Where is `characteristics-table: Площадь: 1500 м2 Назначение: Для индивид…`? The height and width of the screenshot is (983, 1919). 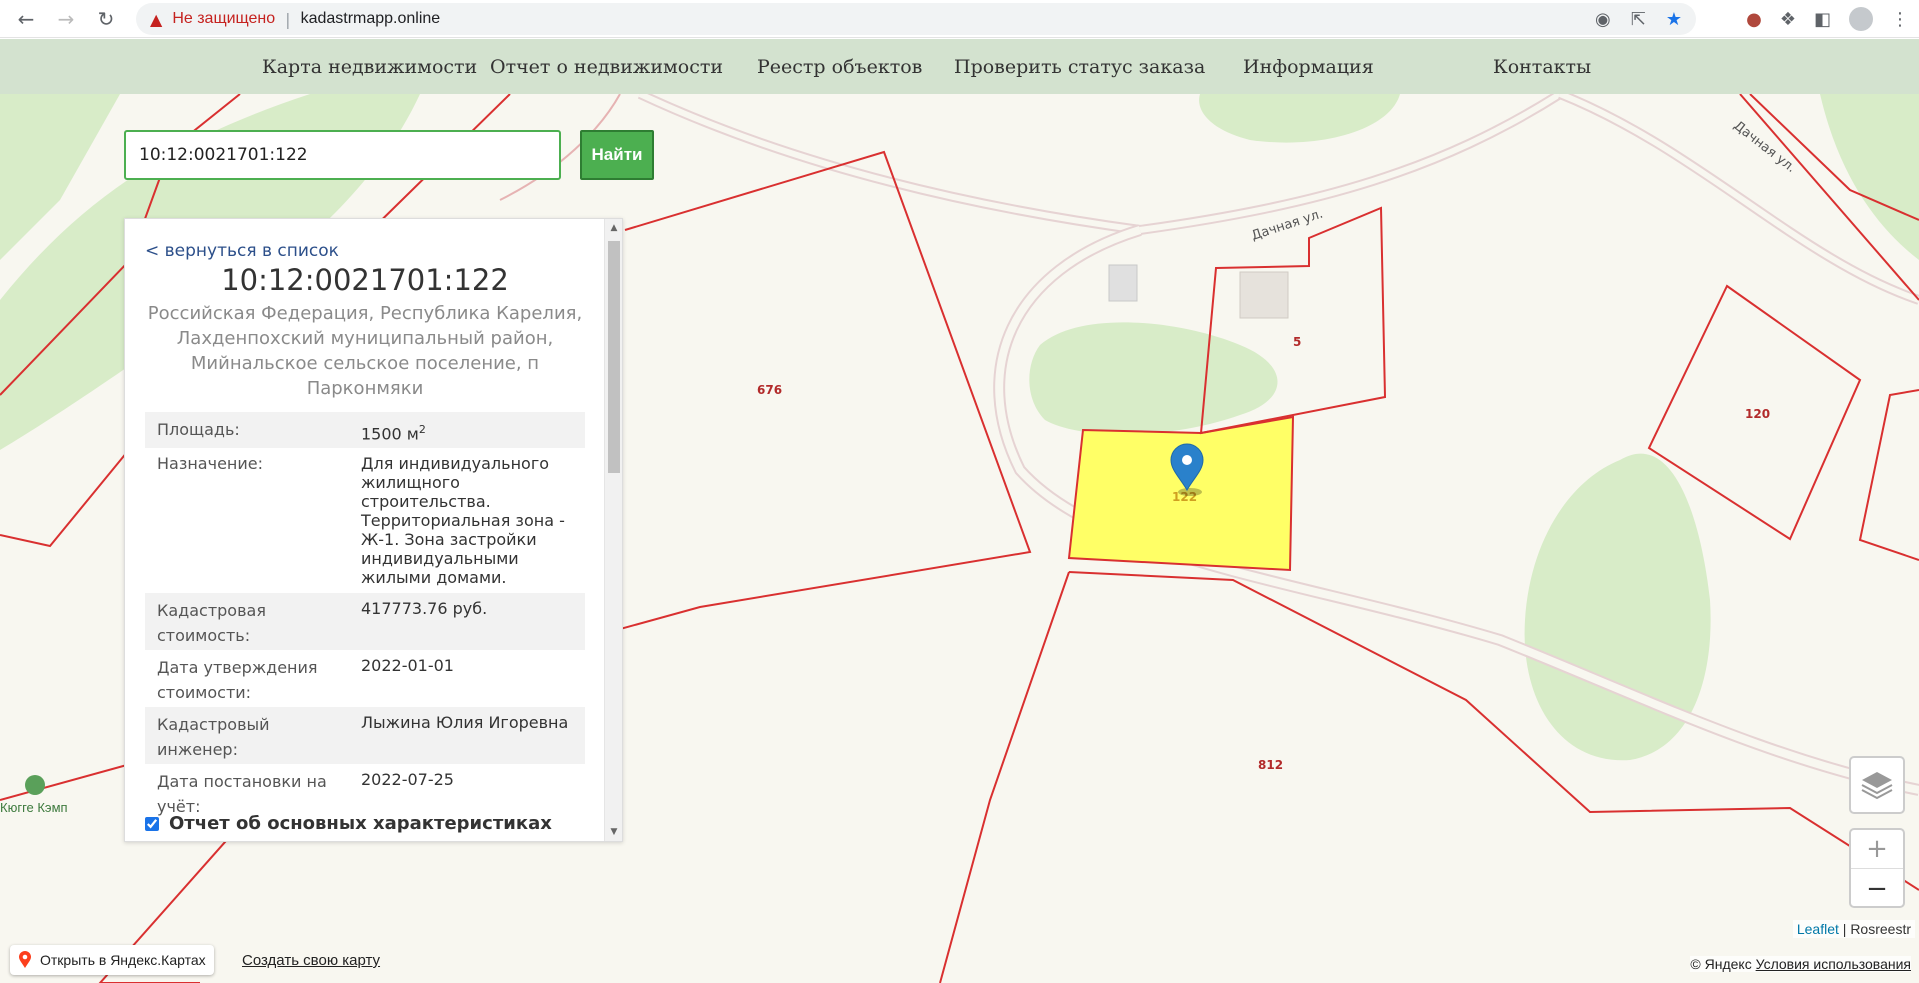 characteristics-table: Площадь: 1500 м2 Назначение: Для индивид… is located at coordinates (365, 616).